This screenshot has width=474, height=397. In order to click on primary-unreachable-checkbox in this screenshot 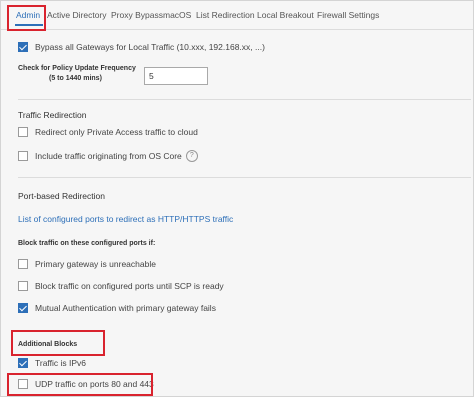, I will do `click(23, 264)`.